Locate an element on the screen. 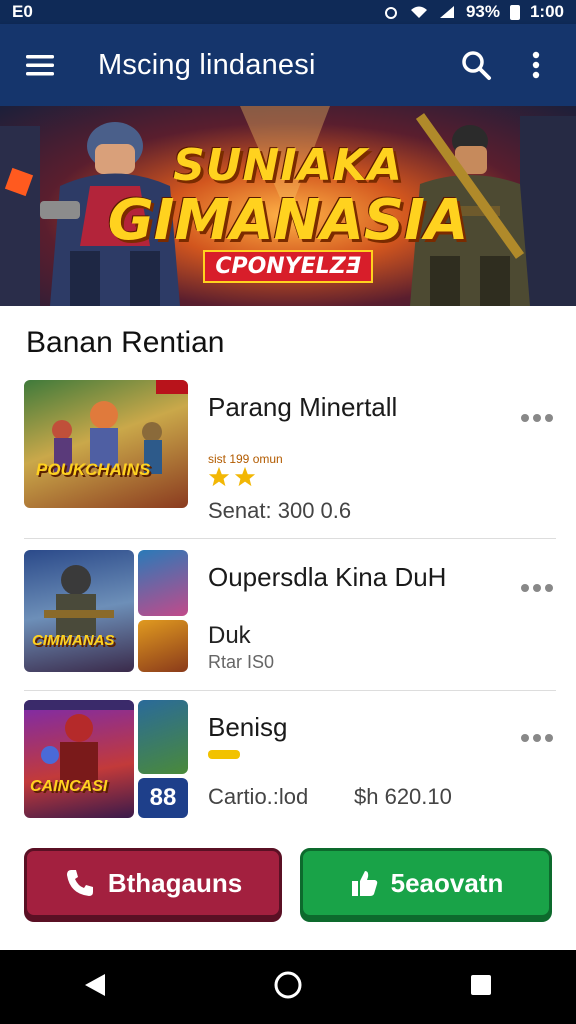 The height and width of the screenshot is (1024, 576). search-icon is located at coordinates (476, 65).